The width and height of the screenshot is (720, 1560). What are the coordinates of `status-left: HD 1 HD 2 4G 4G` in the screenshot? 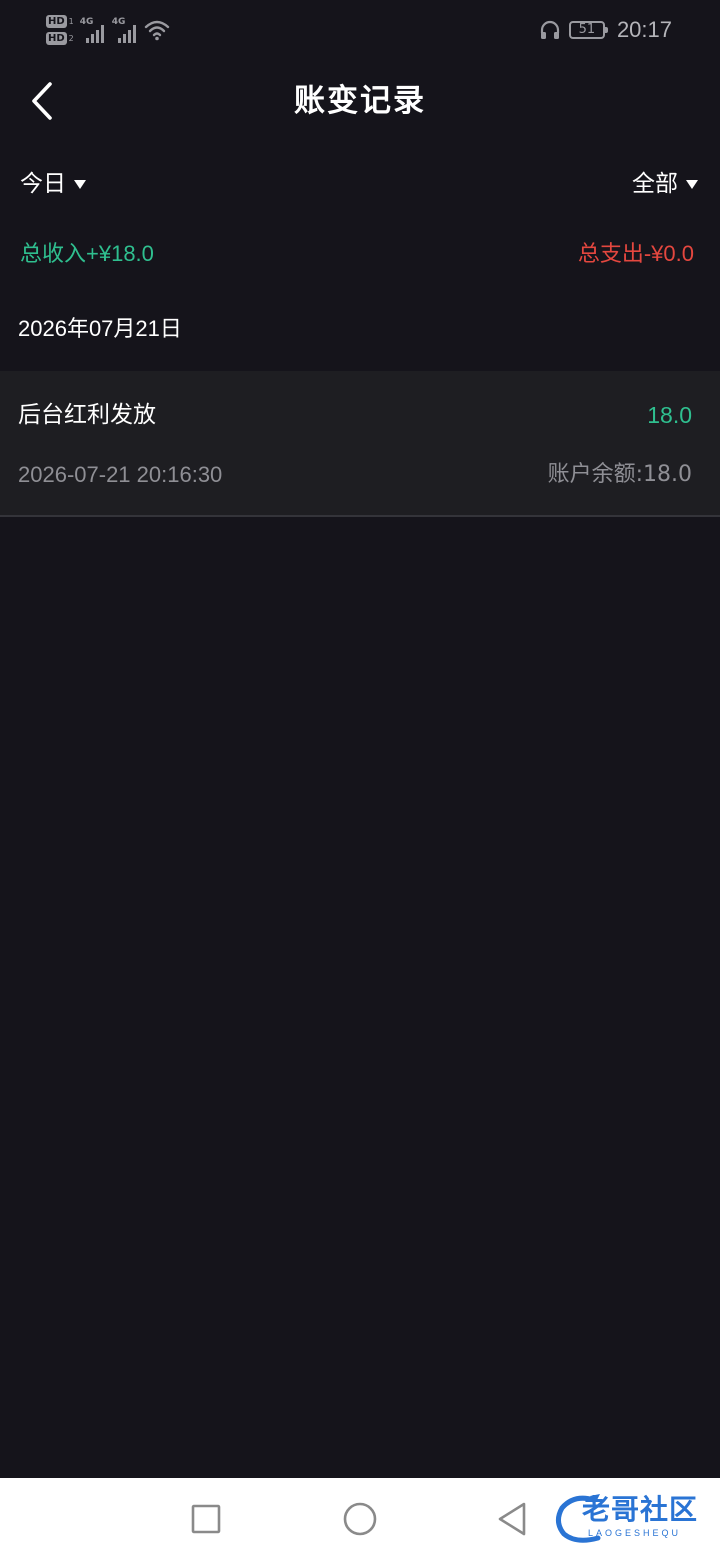 It's located at (108, 30).